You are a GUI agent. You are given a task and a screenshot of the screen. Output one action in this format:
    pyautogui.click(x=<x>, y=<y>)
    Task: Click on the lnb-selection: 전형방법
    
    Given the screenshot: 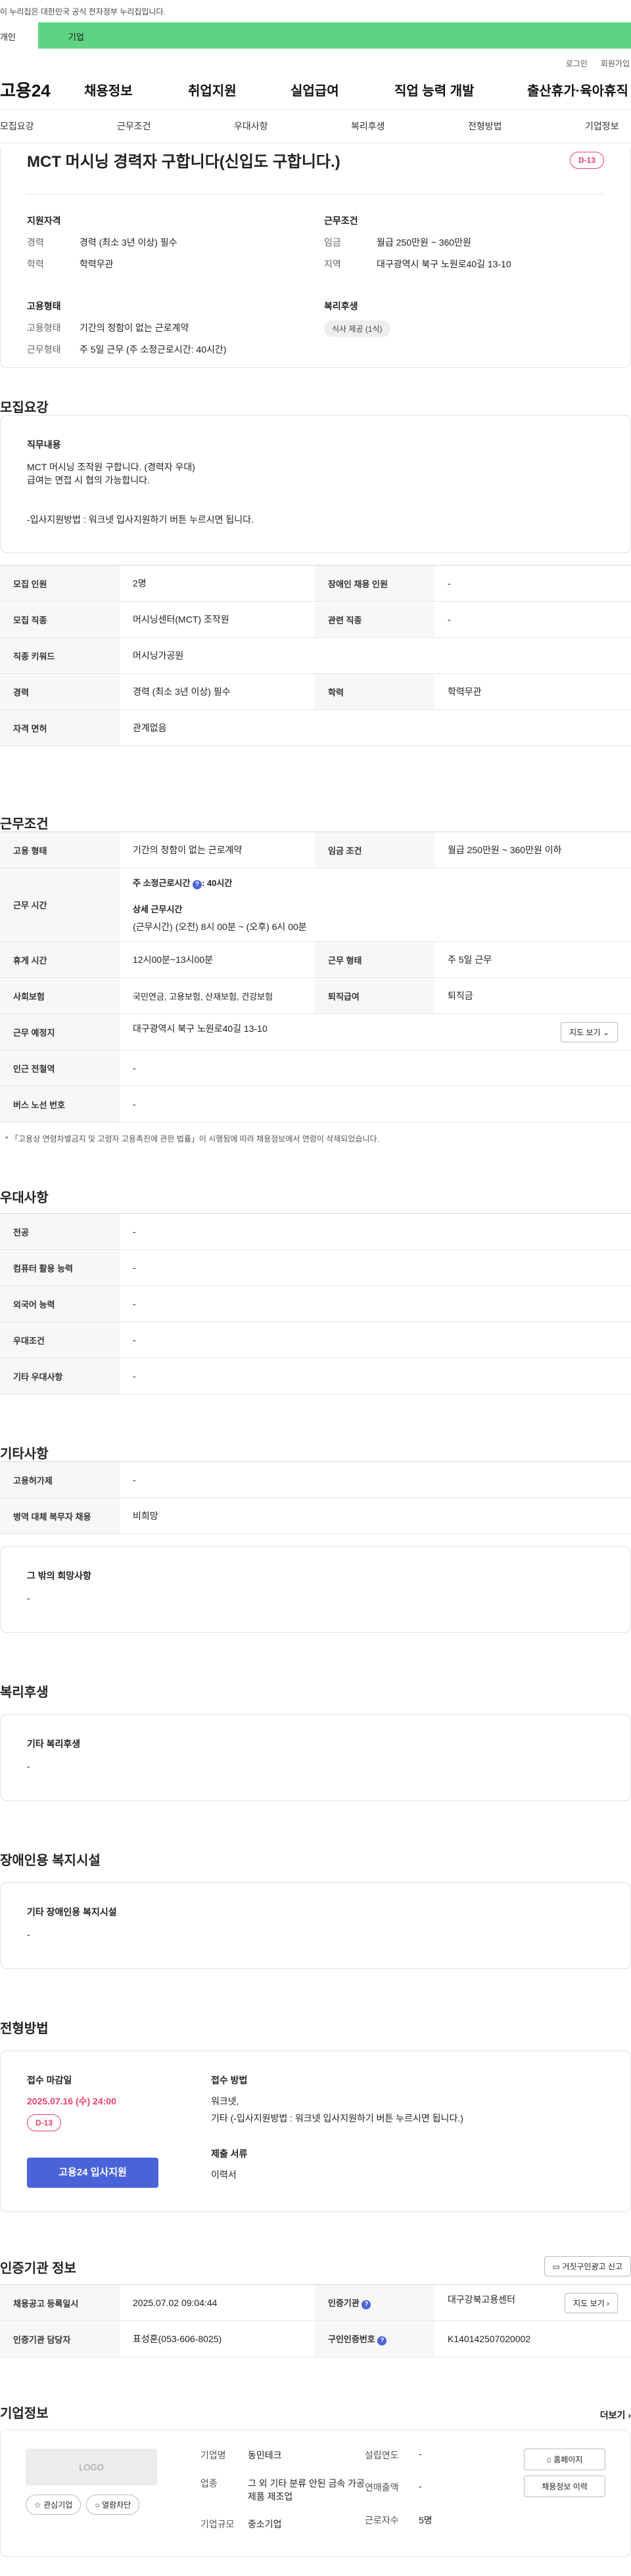 What is the action you would take?
    pyautogui.click(x=527, y=127)
    